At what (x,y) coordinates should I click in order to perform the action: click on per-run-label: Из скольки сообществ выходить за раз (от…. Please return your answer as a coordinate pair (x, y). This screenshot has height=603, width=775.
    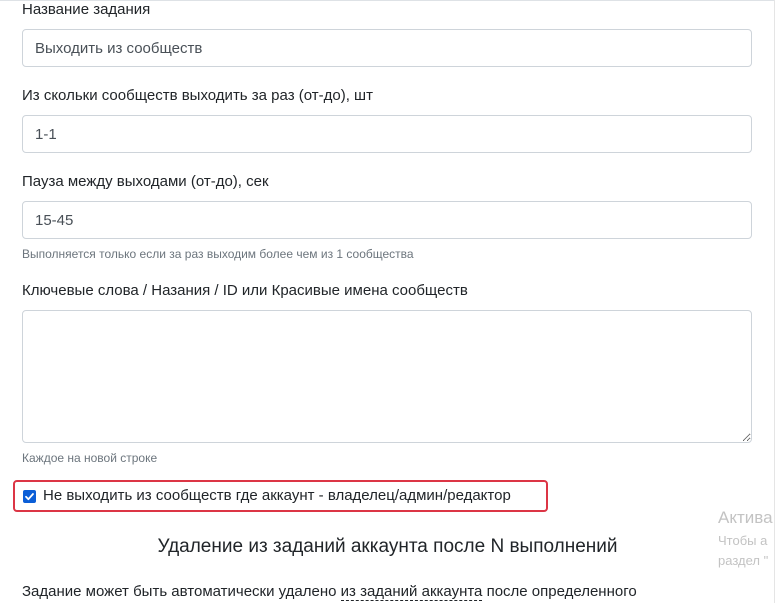
    Looking at the image, I should click on (197, 95).